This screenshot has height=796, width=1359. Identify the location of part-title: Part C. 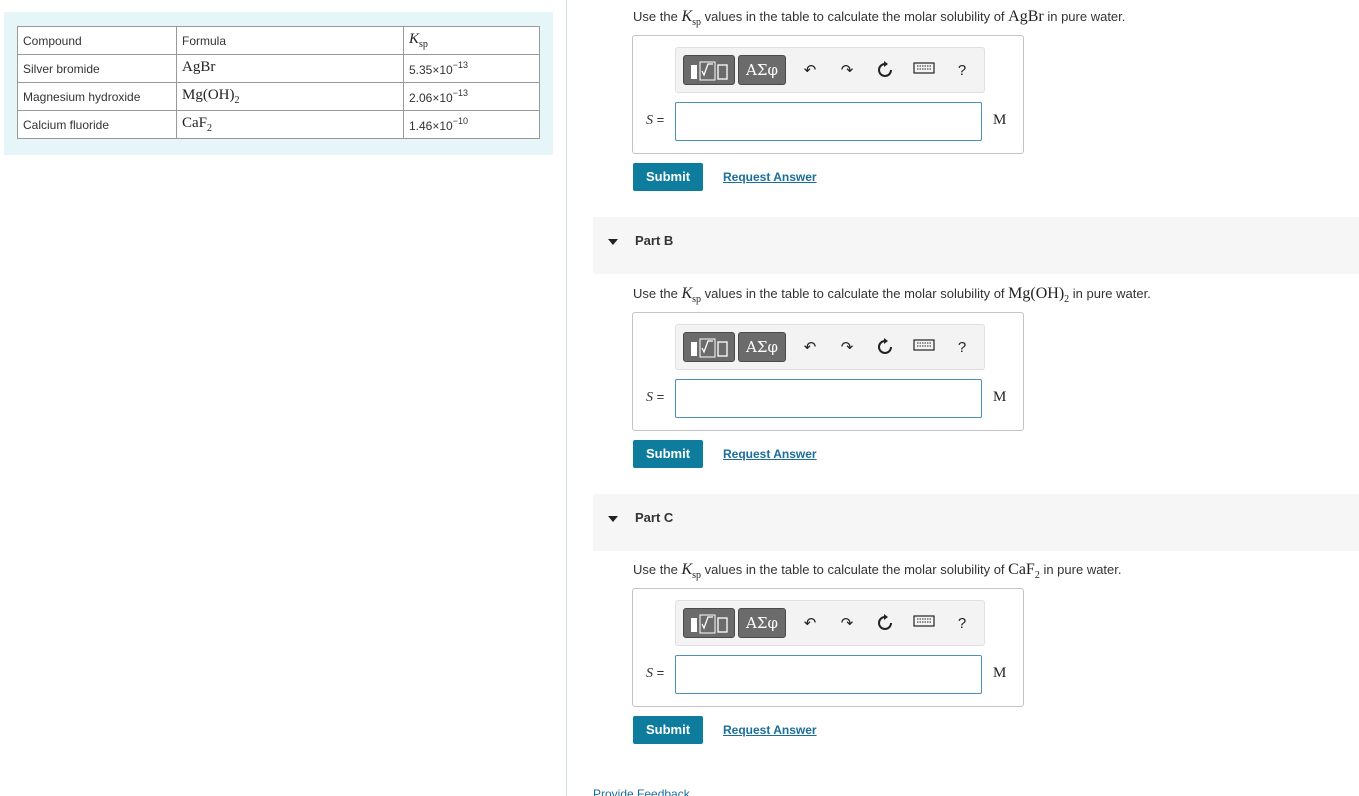
(654, 517).